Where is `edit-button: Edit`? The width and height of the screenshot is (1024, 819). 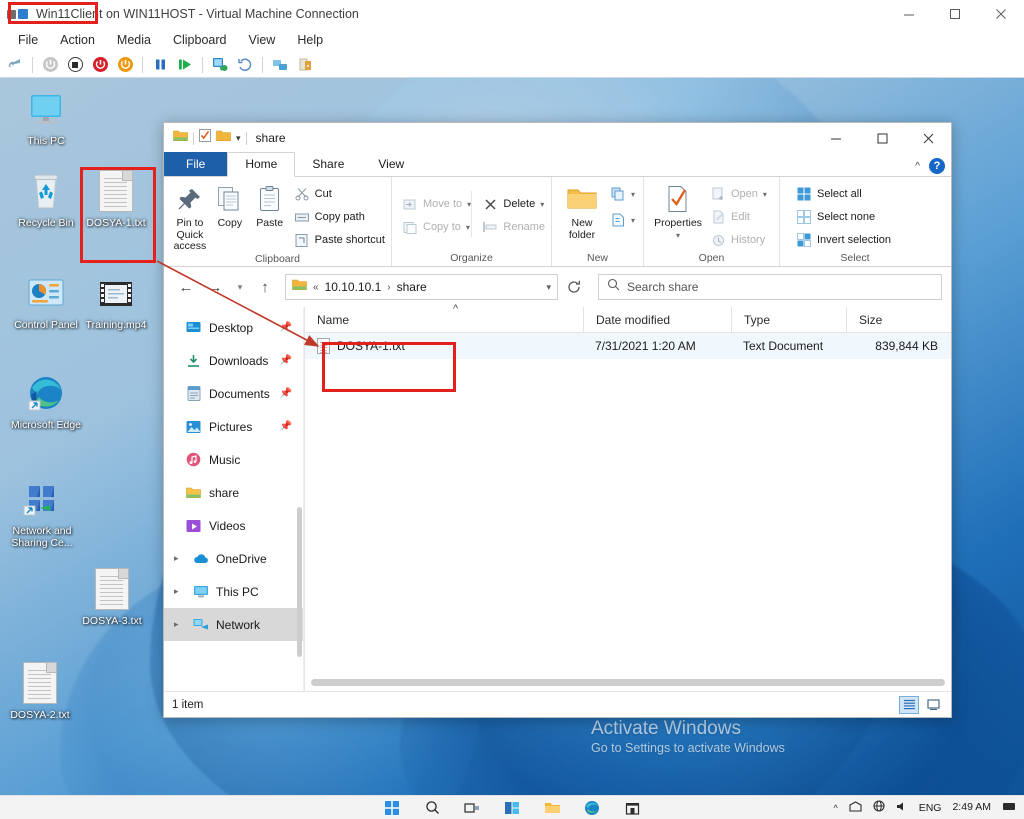
edit-button: Edit is located at coordinates (738, 217).